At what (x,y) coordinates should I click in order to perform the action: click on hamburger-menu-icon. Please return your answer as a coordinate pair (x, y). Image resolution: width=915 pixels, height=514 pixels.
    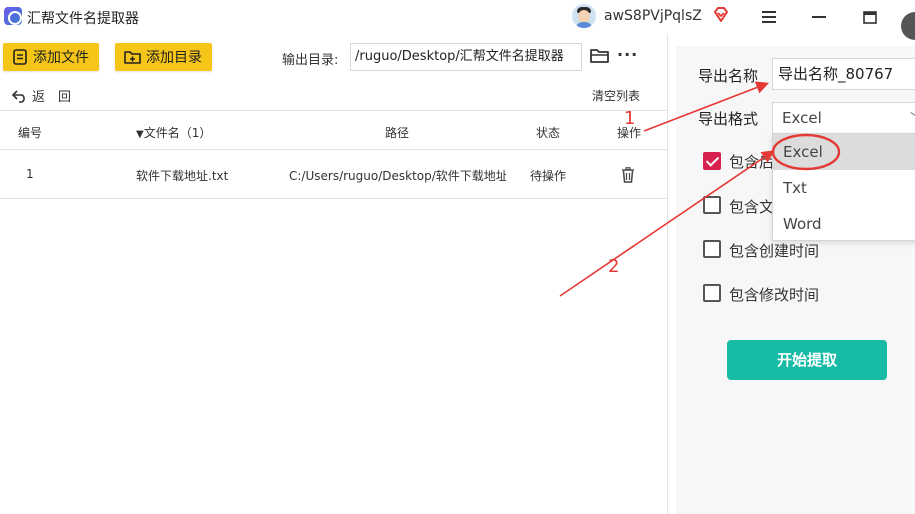
    Looking at the image, I should click on (769, 17).